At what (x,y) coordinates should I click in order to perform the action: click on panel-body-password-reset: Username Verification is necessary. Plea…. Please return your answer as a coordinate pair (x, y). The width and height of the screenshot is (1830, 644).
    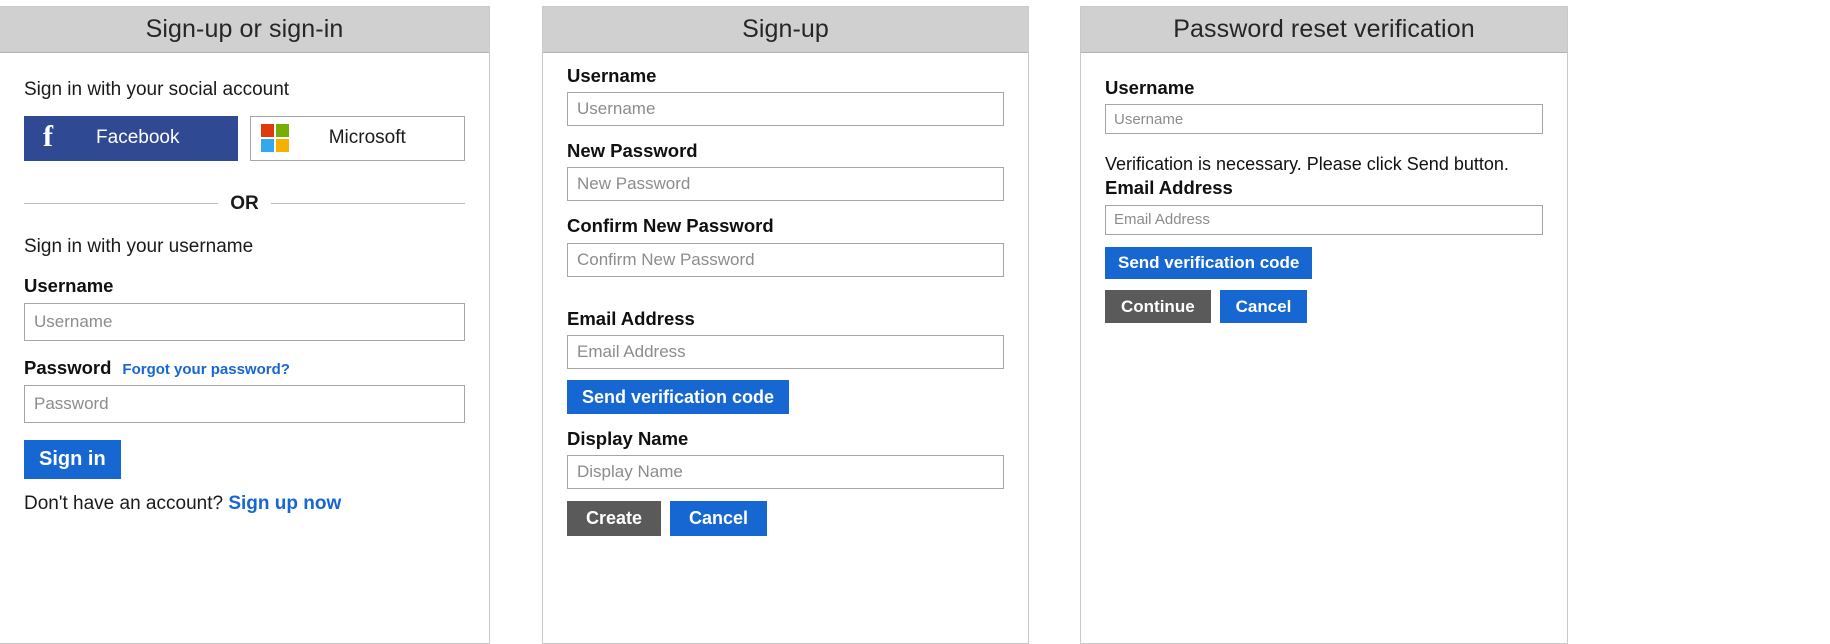
    Looking at the image, I should click on (1324, 188).